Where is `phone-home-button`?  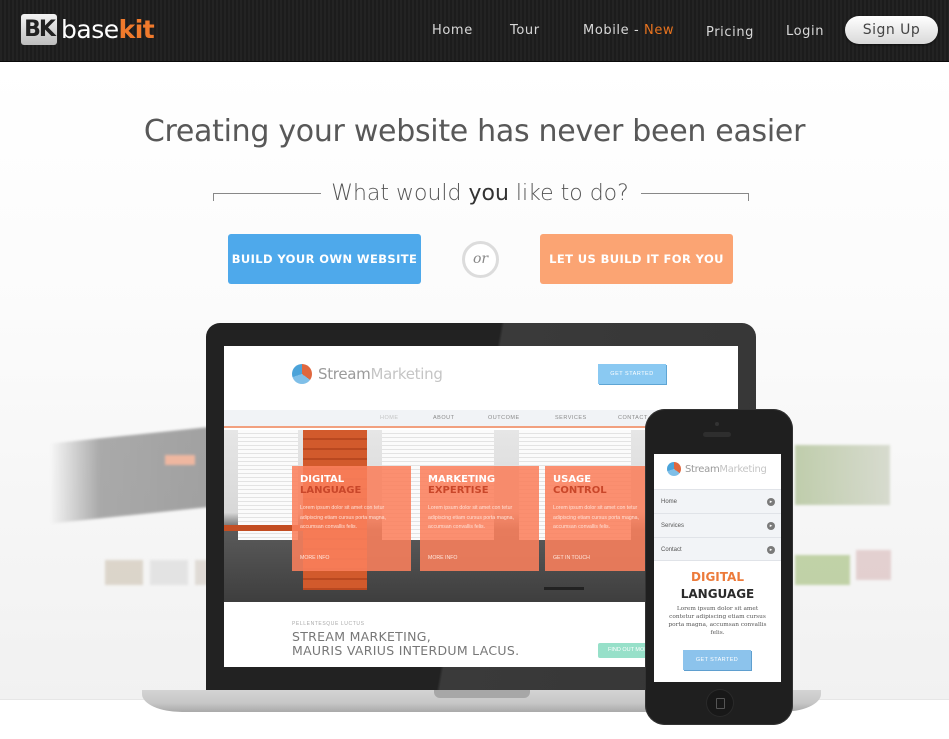 phone-home-button is located at coordinates (720, 703).